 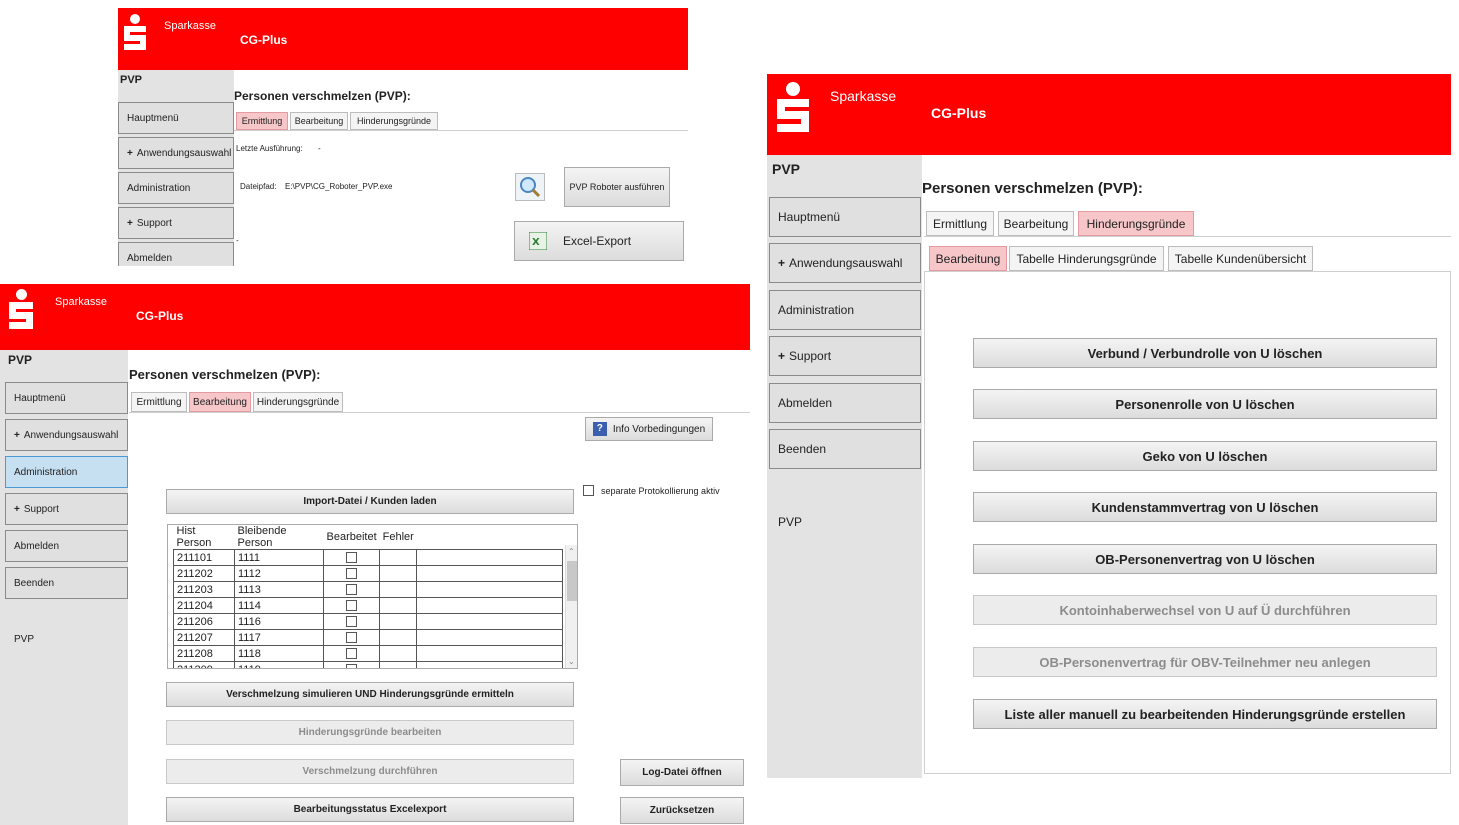 I want to click on excel-export-button: X Excel-Export, so click(x=599, y=241).